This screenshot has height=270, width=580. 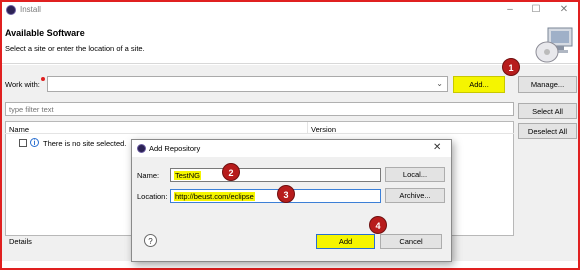 What do you see at coordinates (510, 10) in the screenshot?
I see `minimize-button: –` at bounding box center [510, 10].